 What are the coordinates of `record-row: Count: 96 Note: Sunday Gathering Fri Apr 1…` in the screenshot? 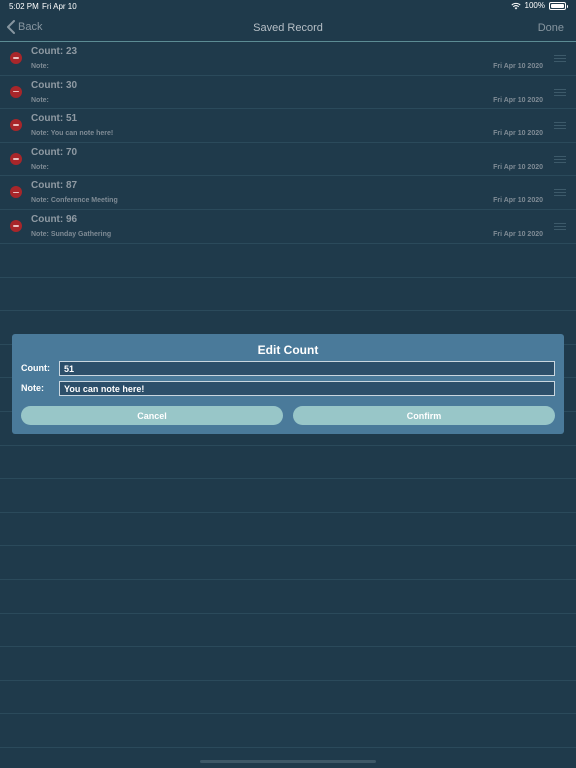 It's located at (288, 227).